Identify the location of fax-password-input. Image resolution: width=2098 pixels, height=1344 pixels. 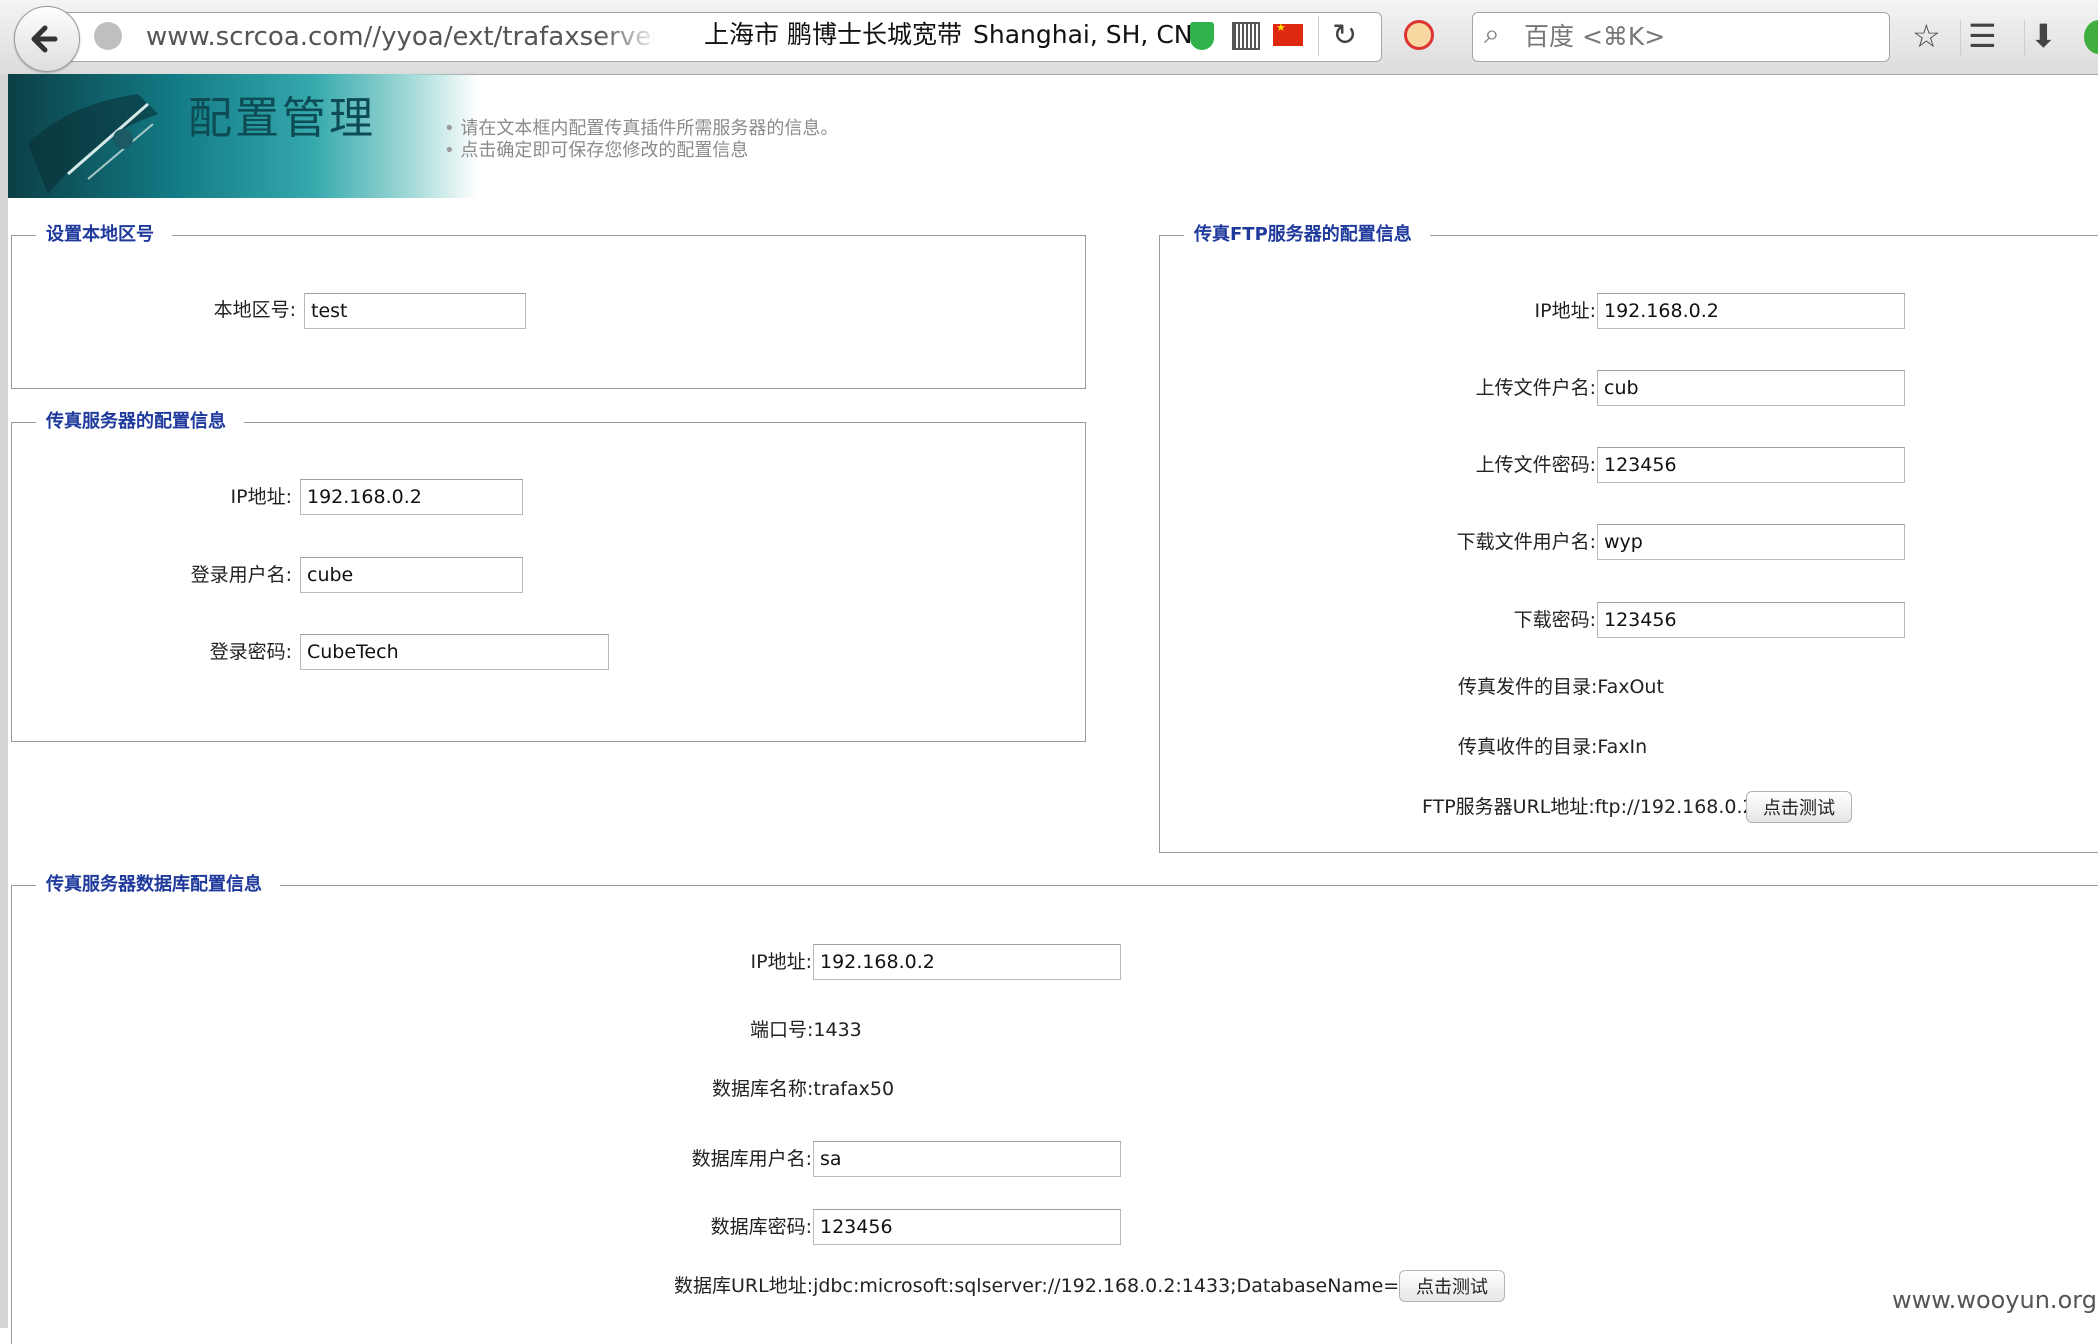
(454, 652).